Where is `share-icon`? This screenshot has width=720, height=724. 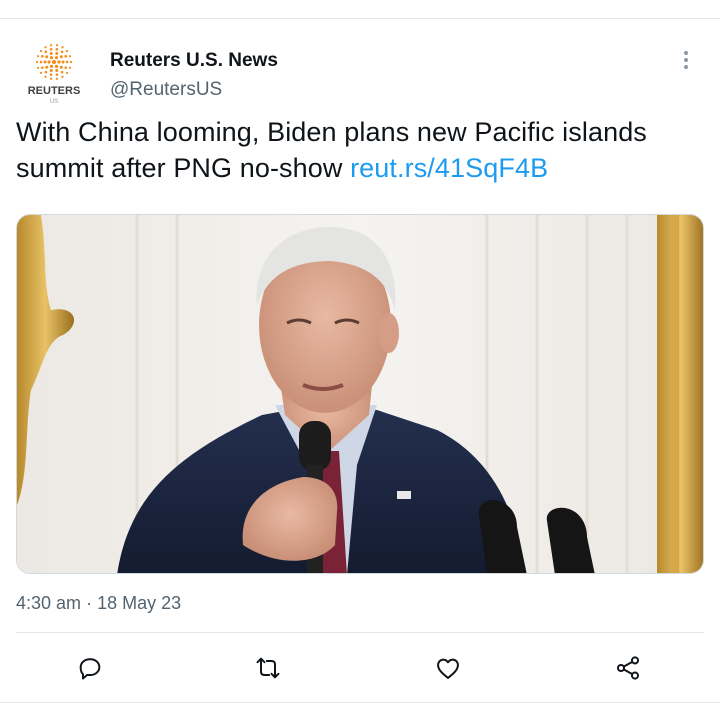
share-icon is located at coordinates (628, 668).